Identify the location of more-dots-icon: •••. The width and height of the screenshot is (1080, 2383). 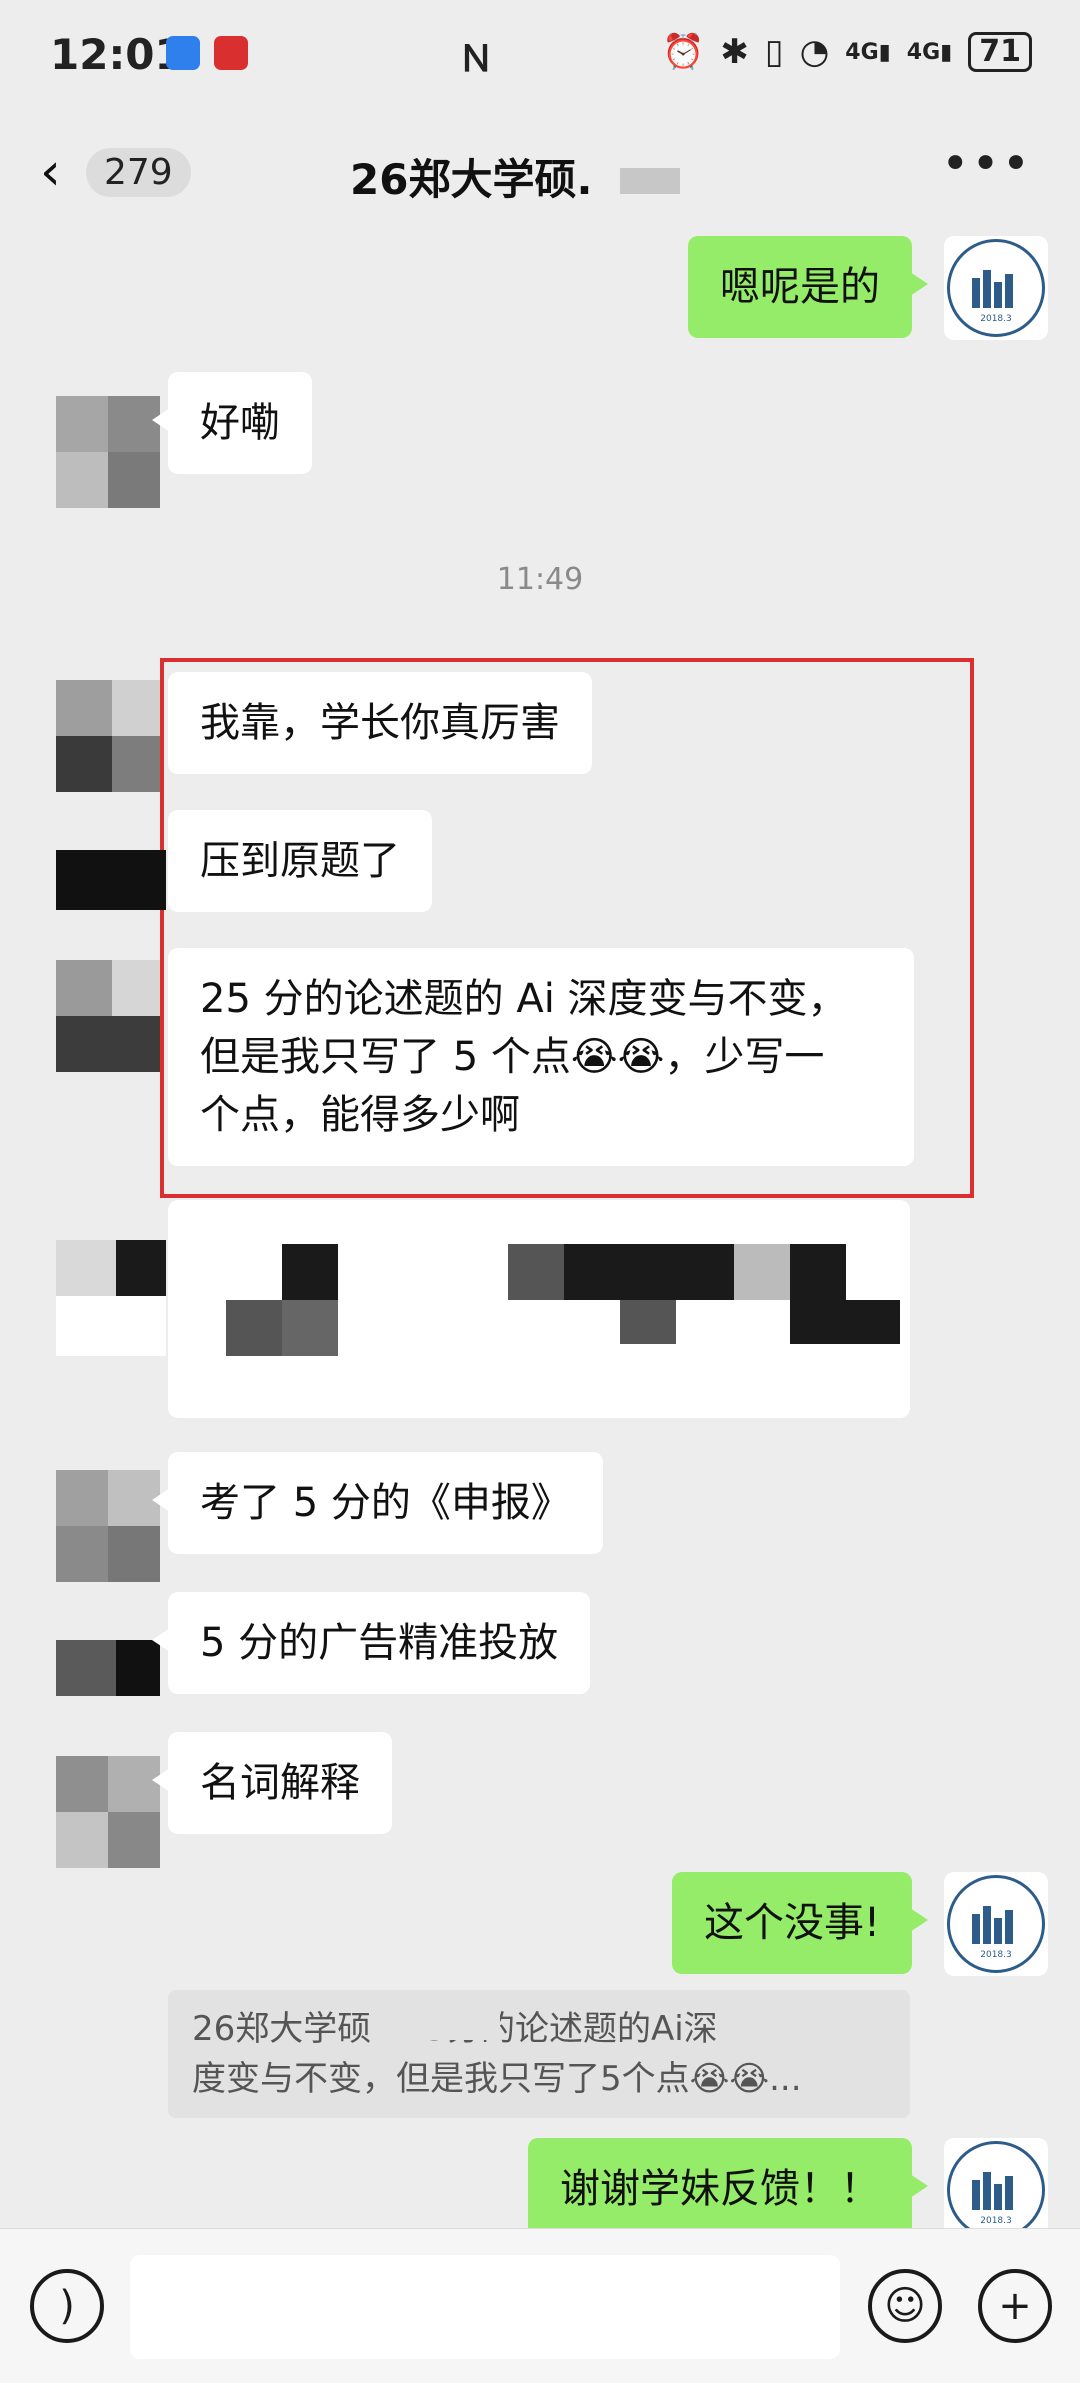
(986, 164).